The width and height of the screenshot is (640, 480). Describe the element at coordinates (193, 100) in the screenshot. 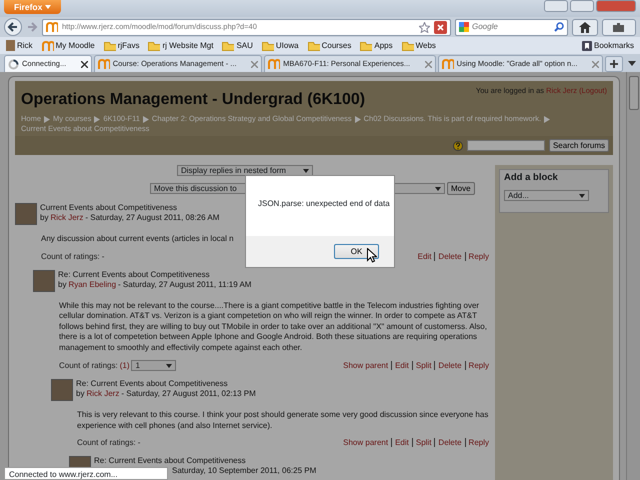

I see `page-title: Operations Management - Undergrad (6K100)` at that location.